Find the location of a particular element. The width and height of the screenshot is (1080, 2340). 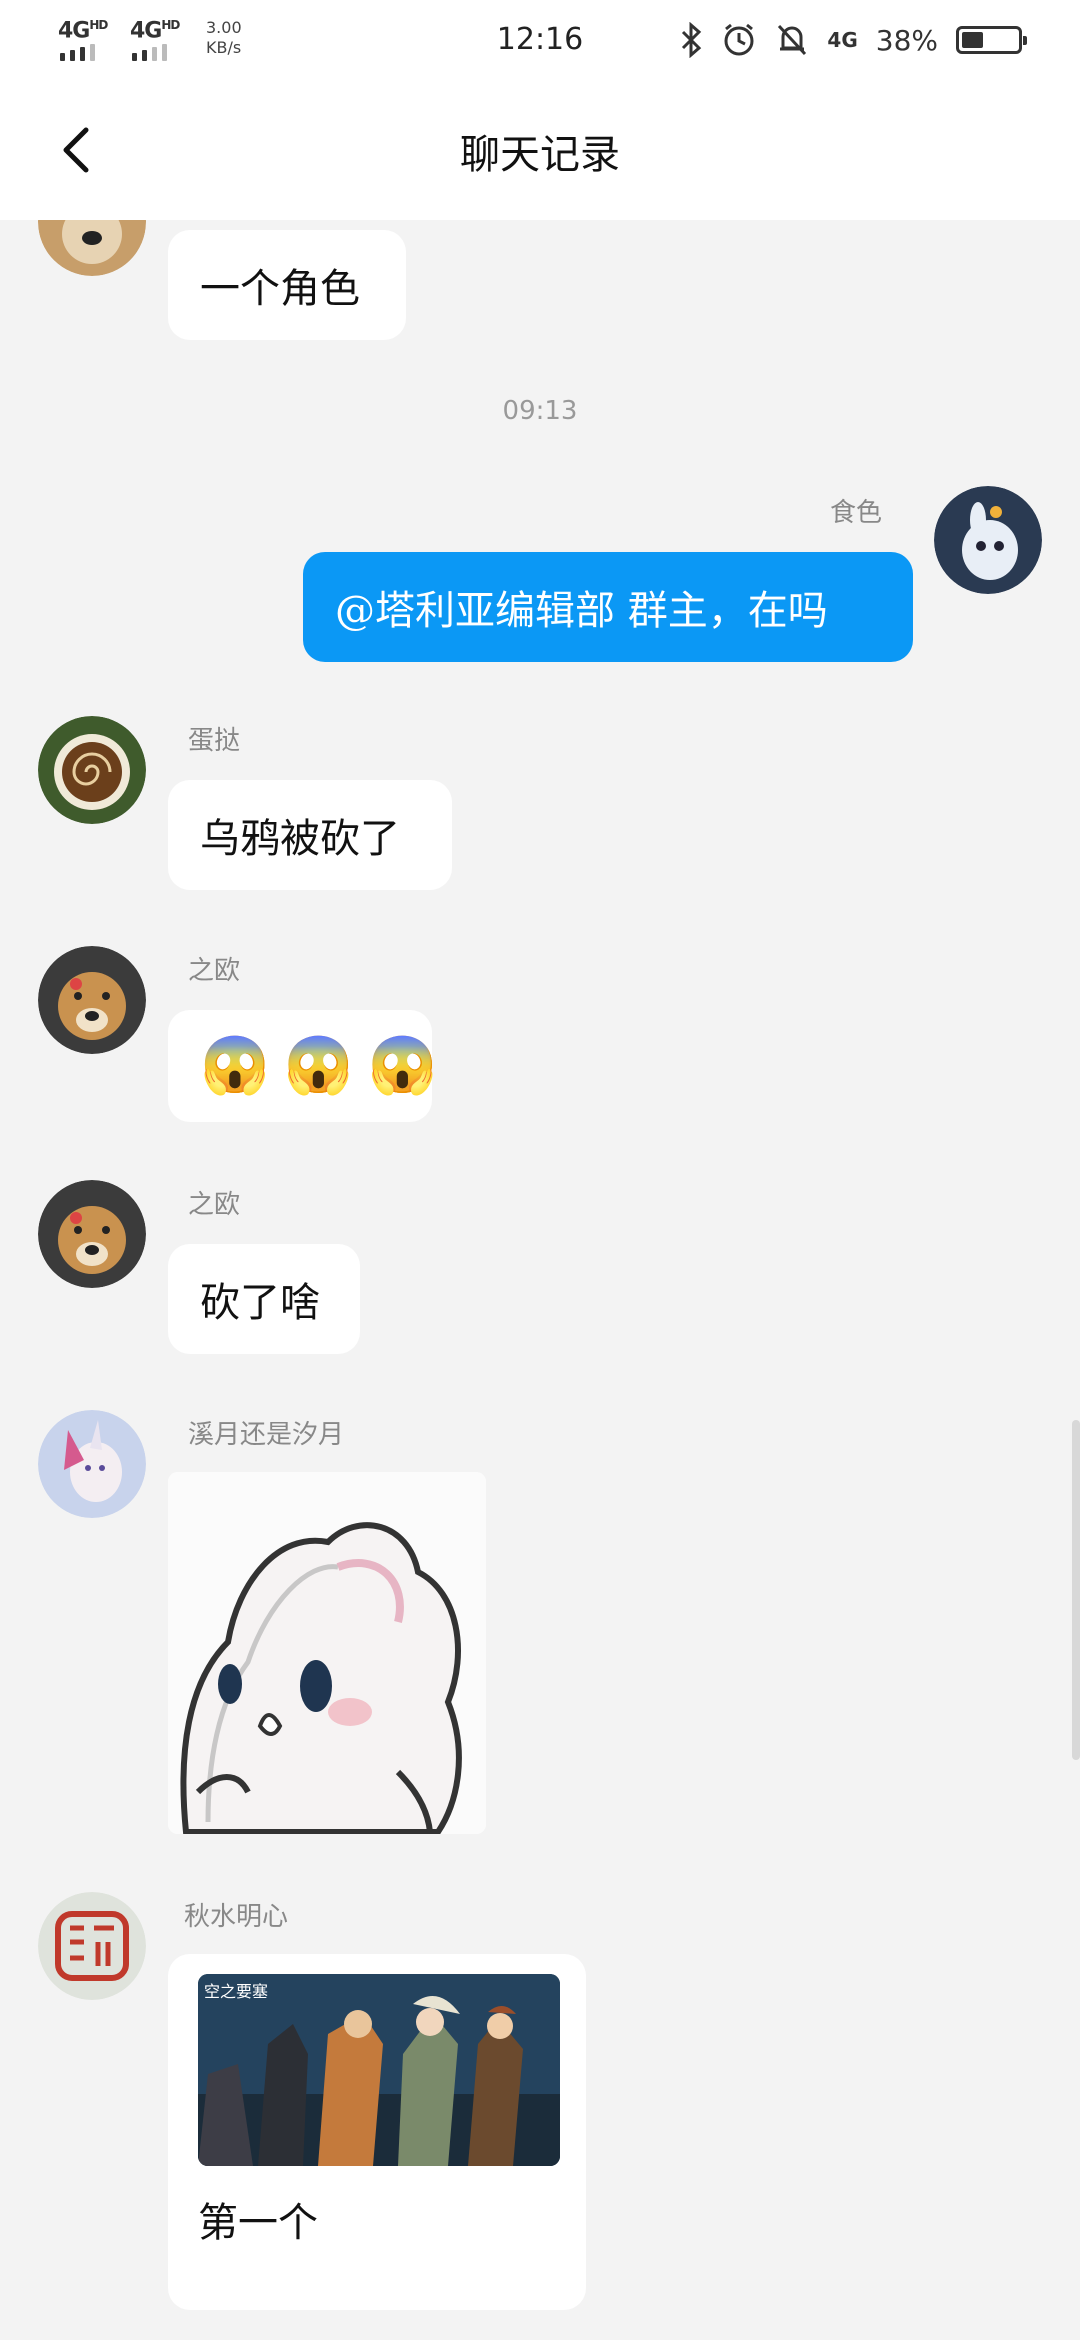

battery-icon is located at coordinates (991, 40).